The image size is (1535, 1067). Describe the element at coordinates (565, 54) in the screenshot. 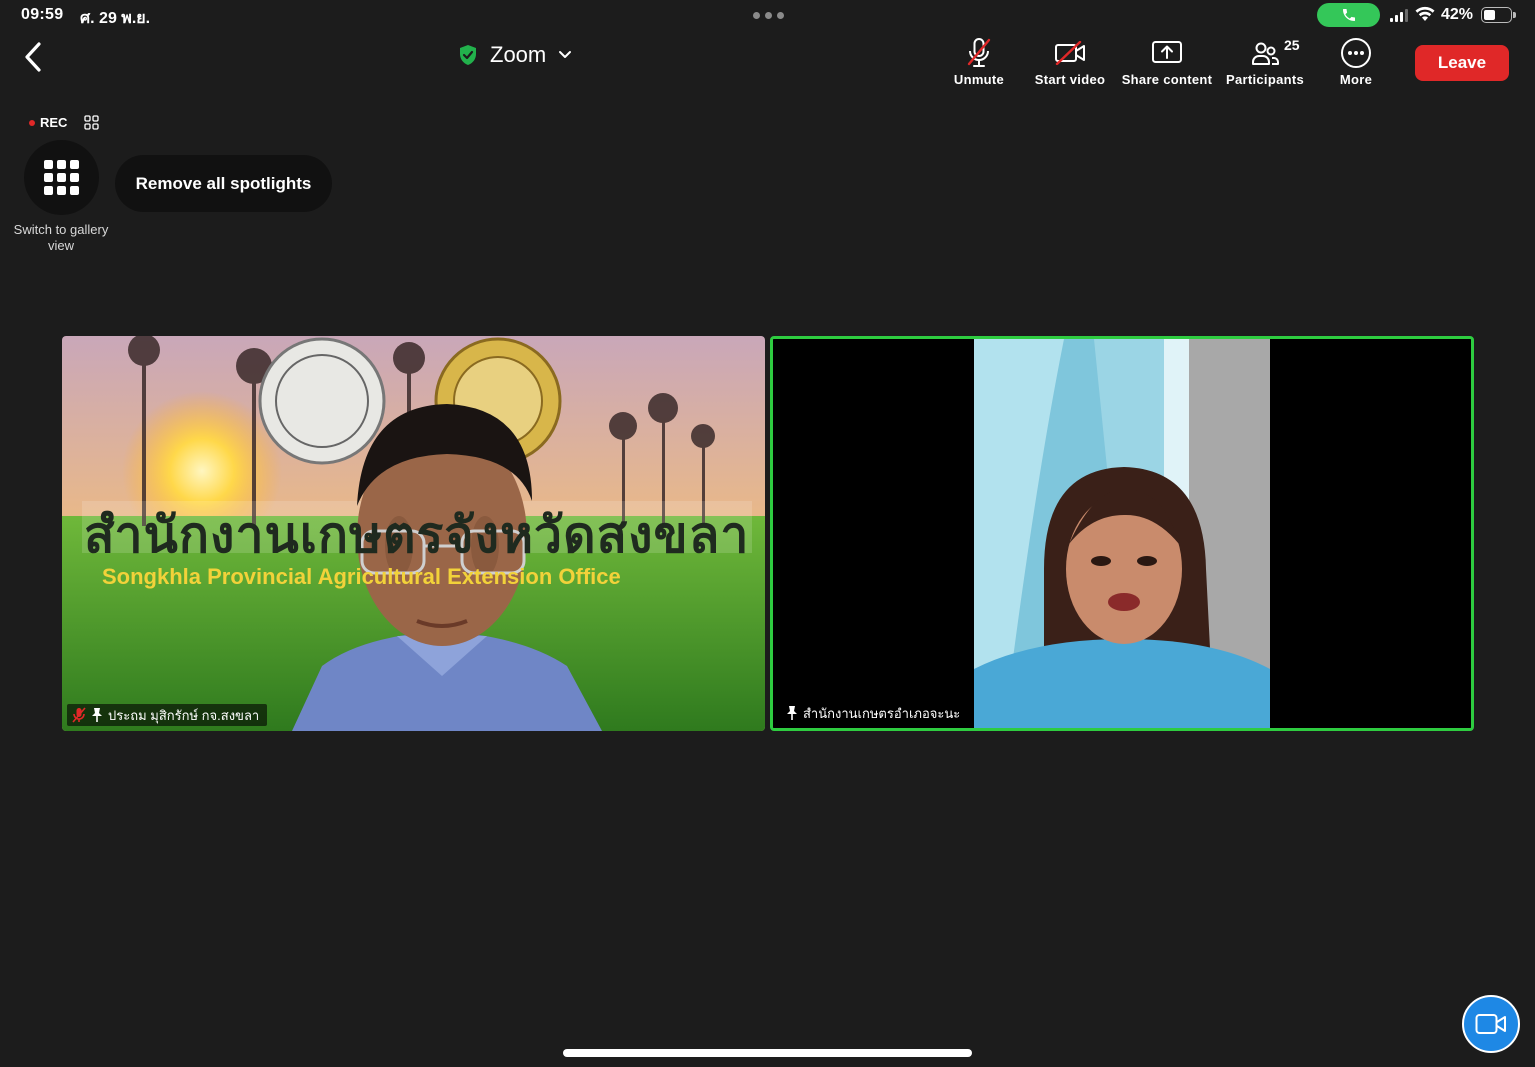

I see `chevron-down-icon` at that location.